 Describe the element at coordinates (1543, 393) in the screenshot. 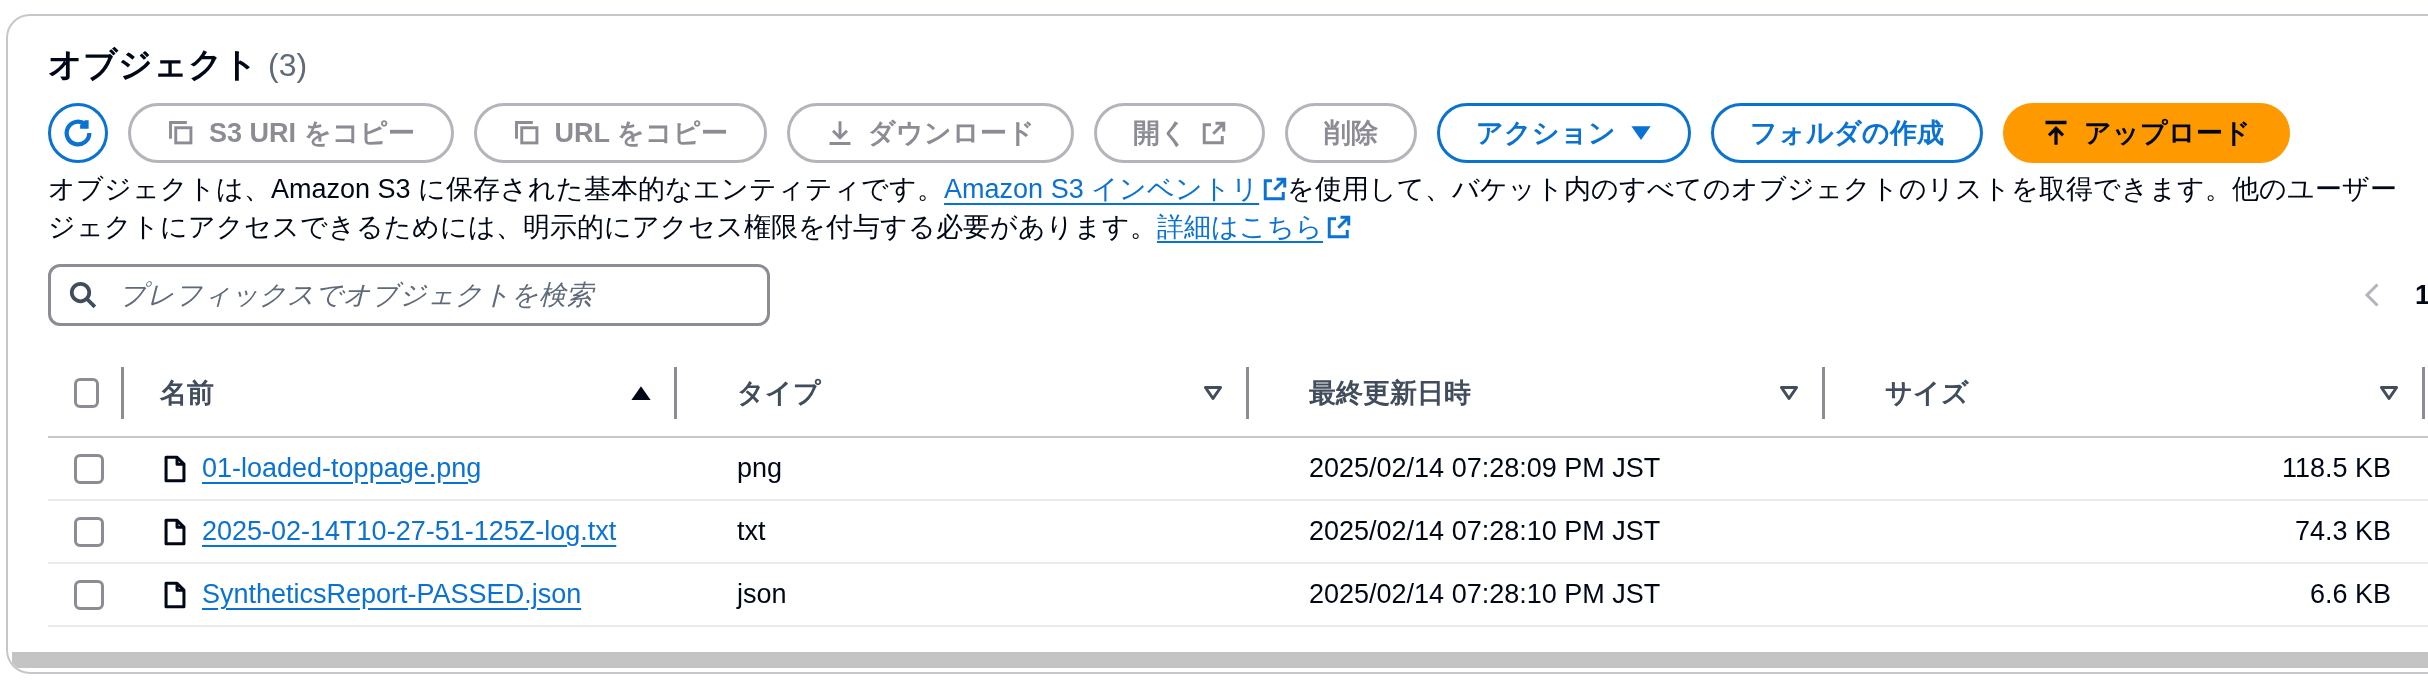

I see `column-header: 最終更新日時` at that location.